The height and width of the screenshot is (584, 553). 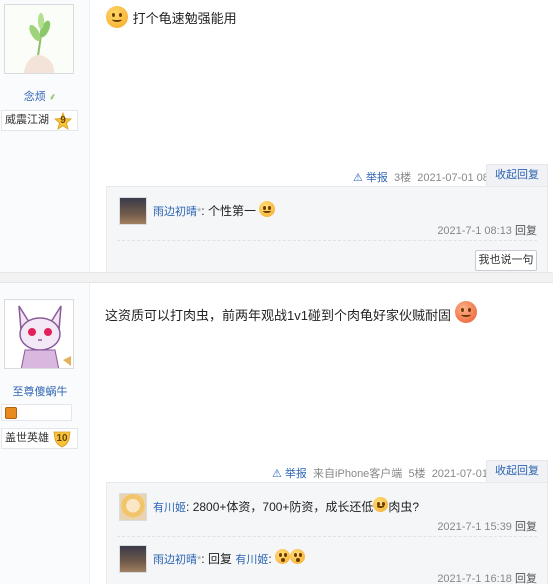 What do you see at coordinates (219, 559) in the screenshot?
I see `reply-text: 回复` at bounding box center [219, 559].